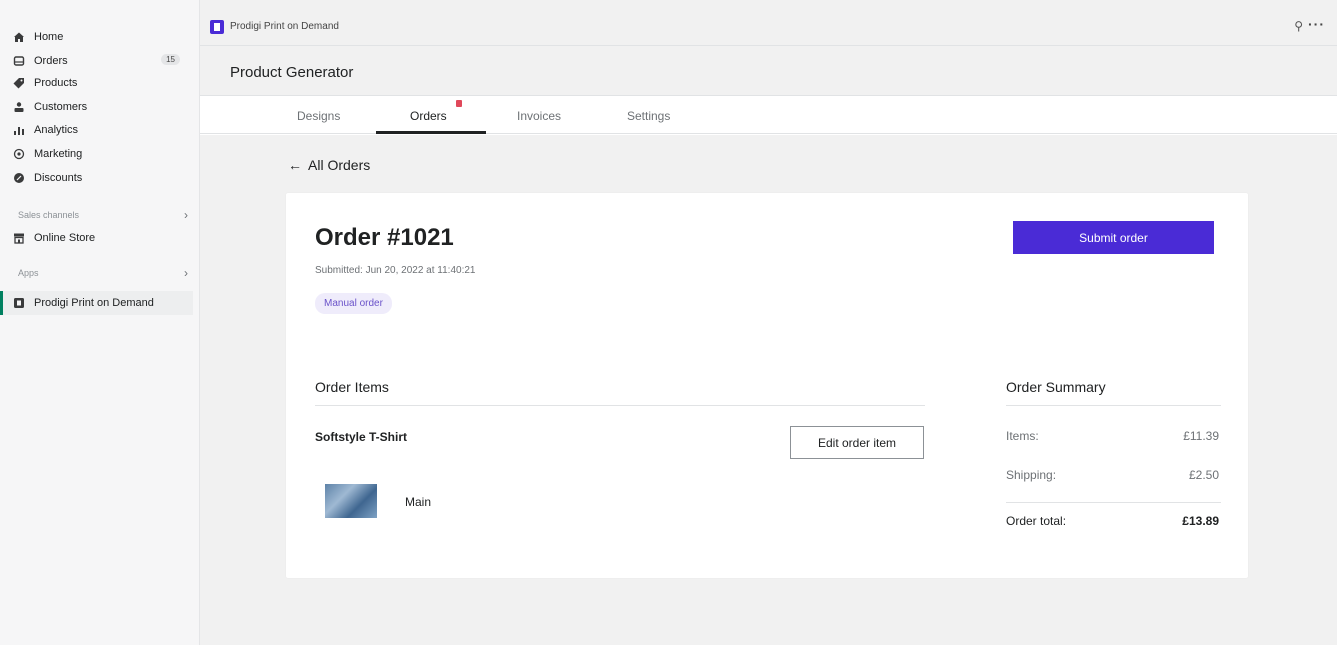 This screenshot has width=1337, height=645. I want to click on items-label: Items:, so click(1022, 436).